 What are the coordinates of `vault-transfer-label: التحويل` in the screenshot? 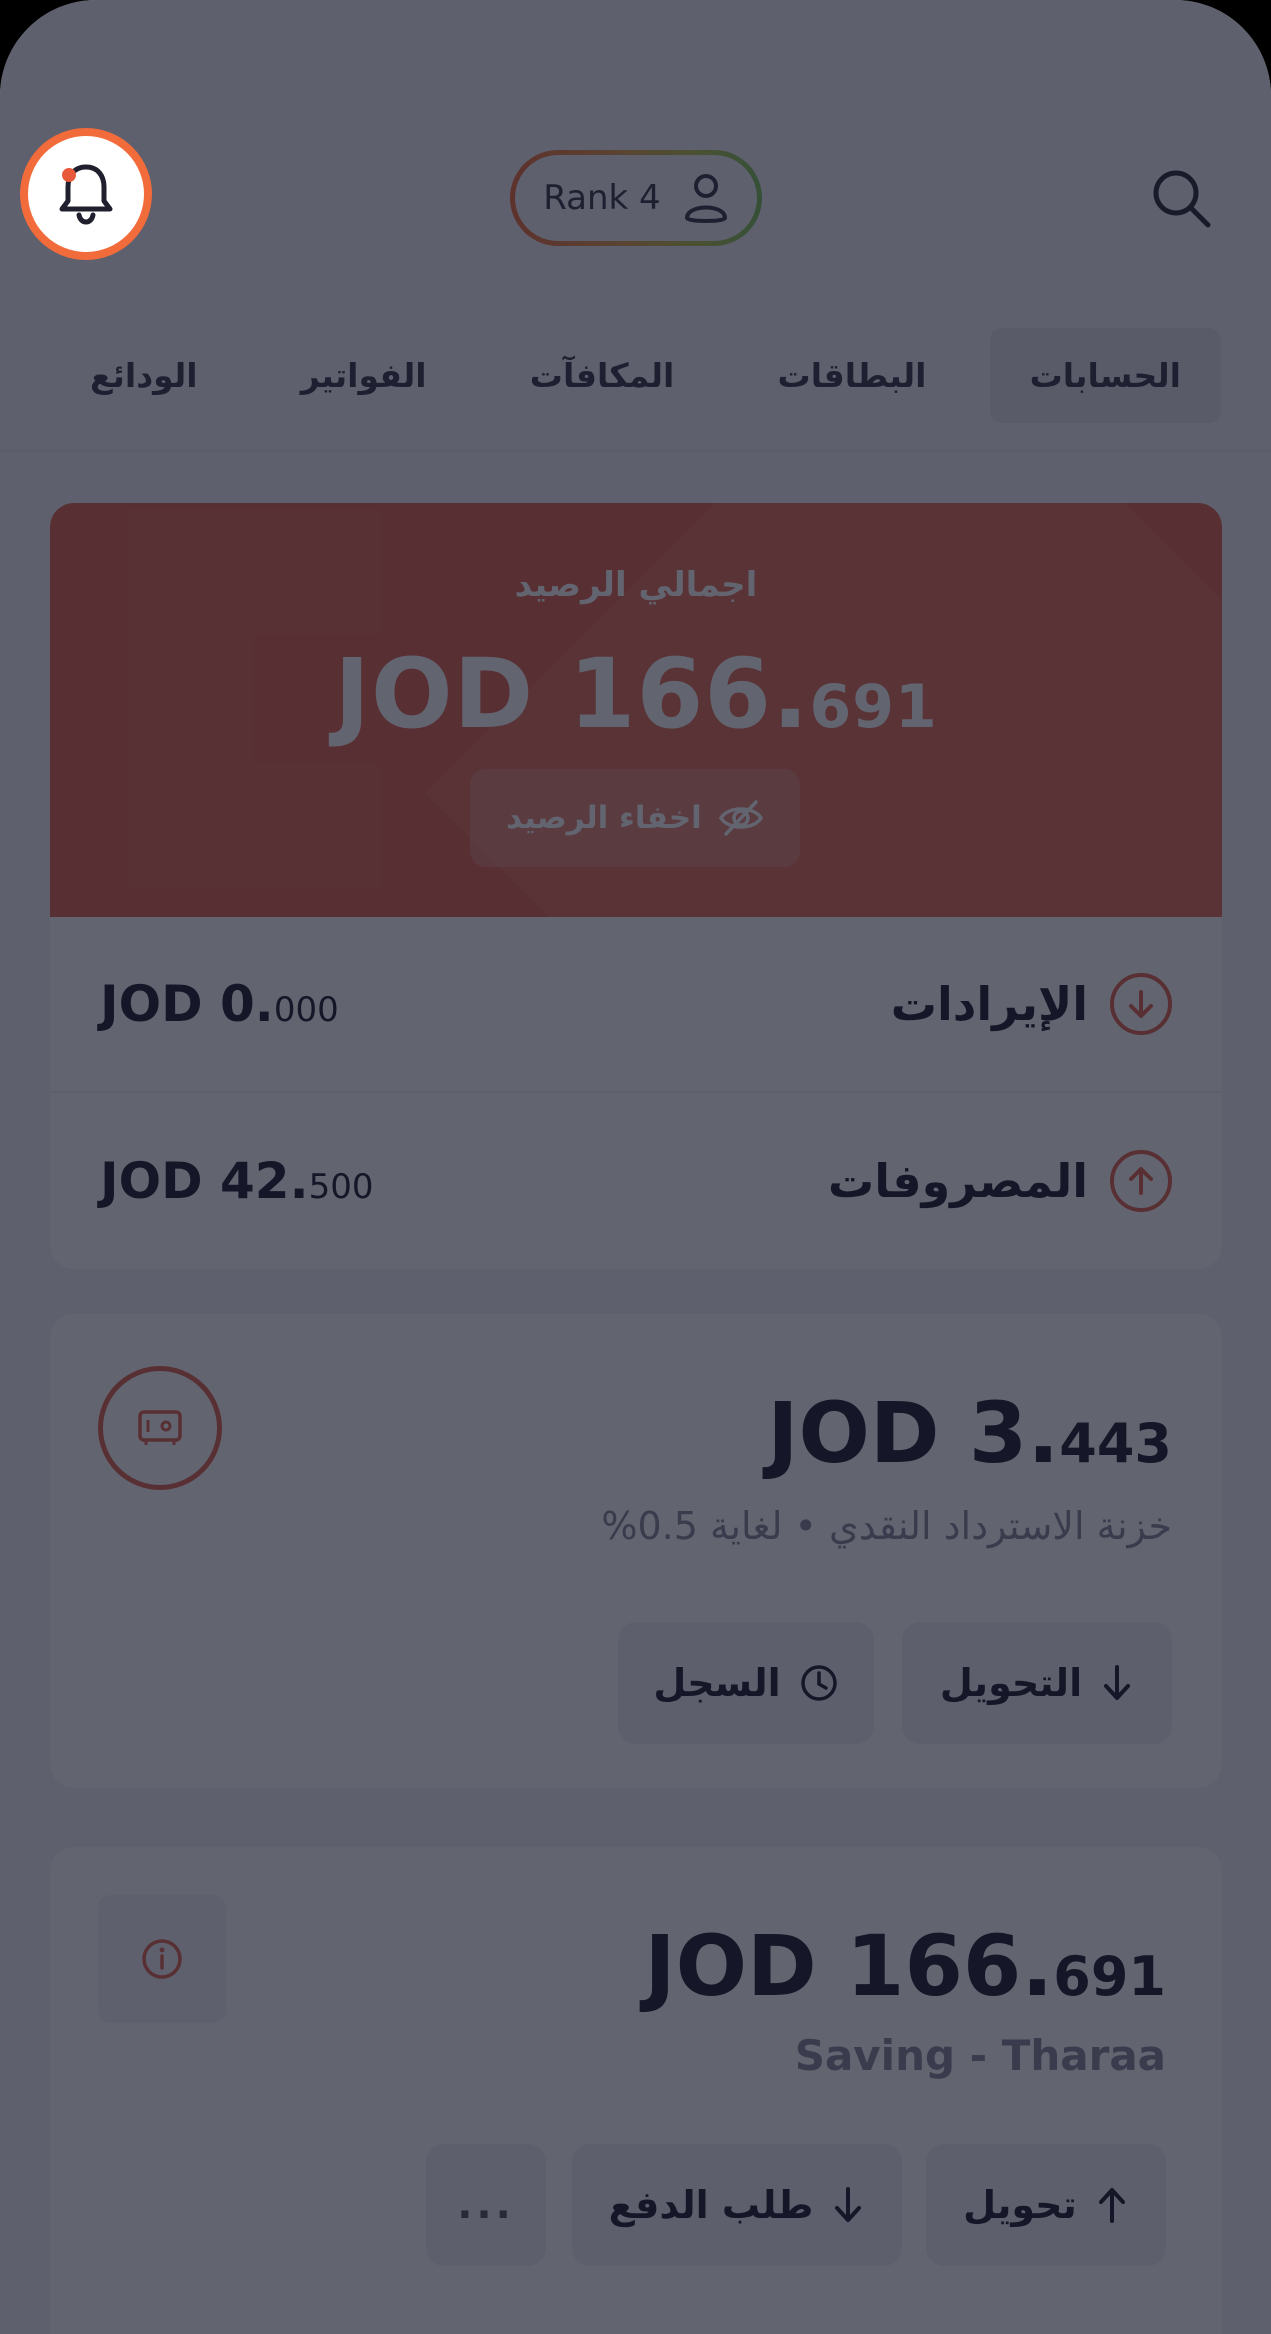 It's located at (1011, 1683).